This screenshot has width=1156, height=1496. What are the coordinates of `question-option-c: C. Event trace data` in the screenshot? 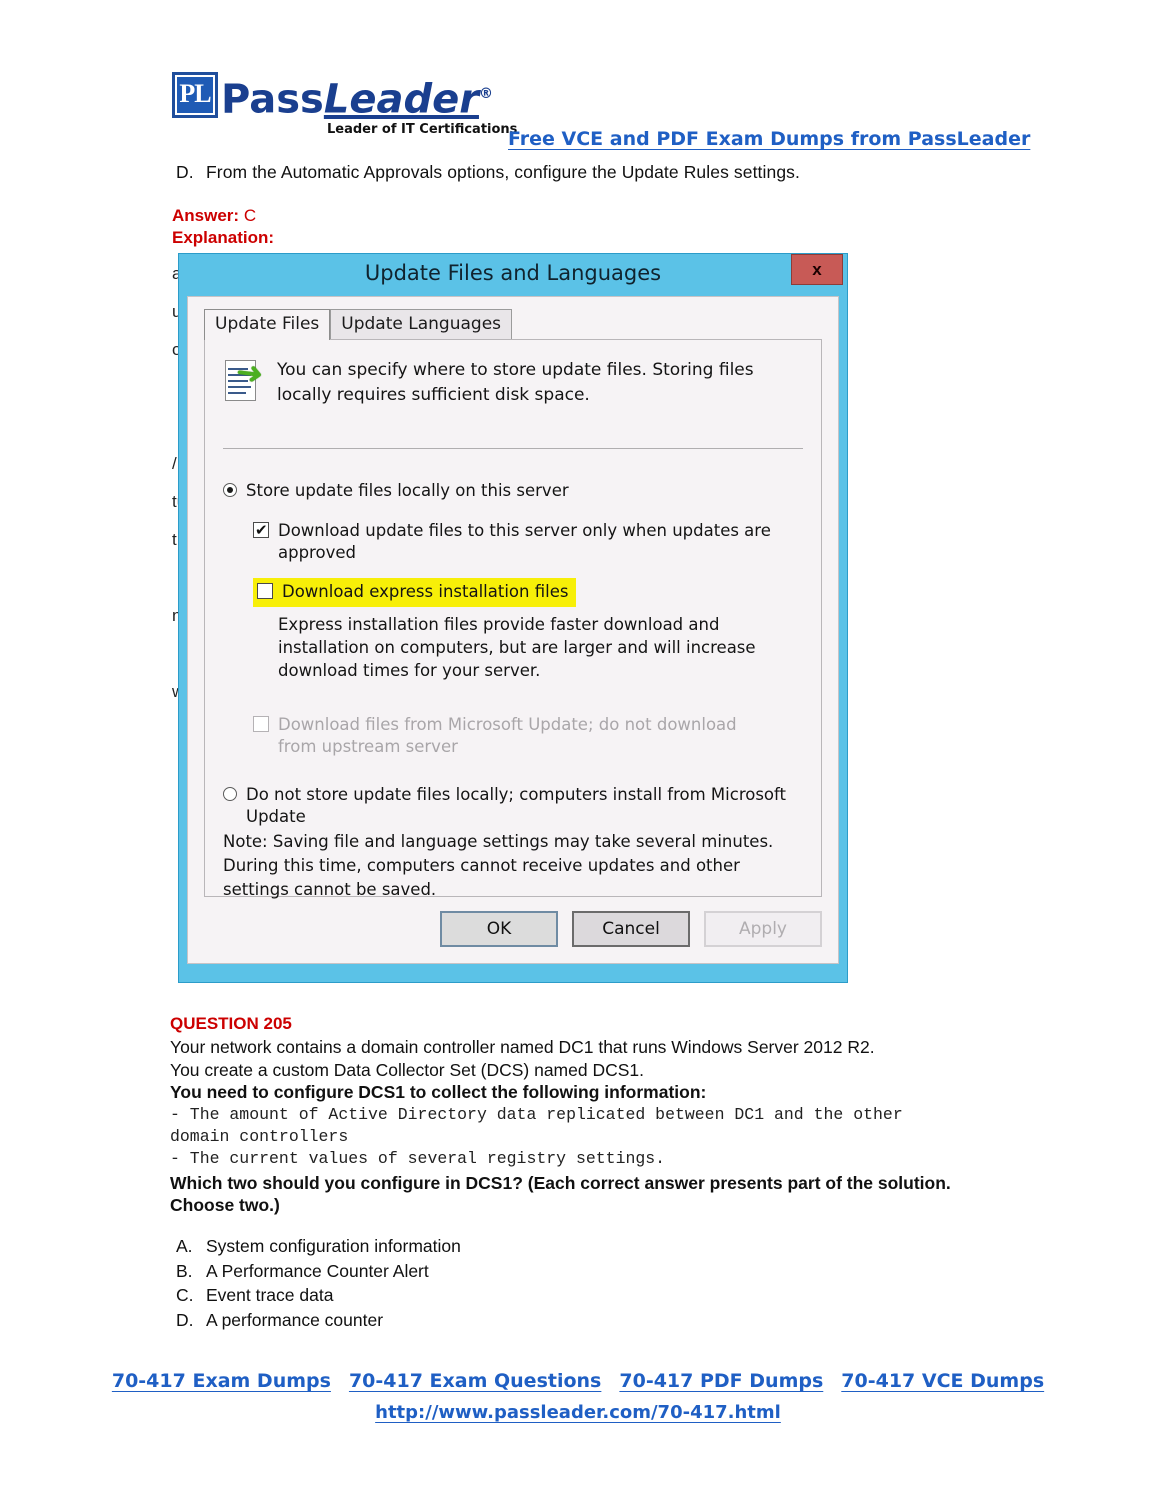 It's located at (318, 1295).